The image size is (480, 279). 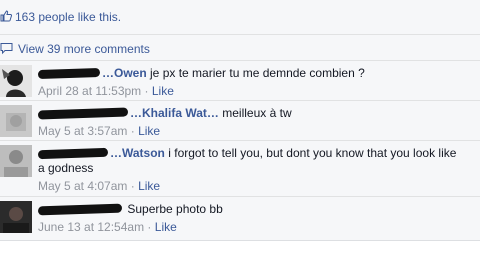 What do you see at coordinates (137, 153) in the screenshot?
I see `comment-author: …Watson` at bounding box center [137, 153].